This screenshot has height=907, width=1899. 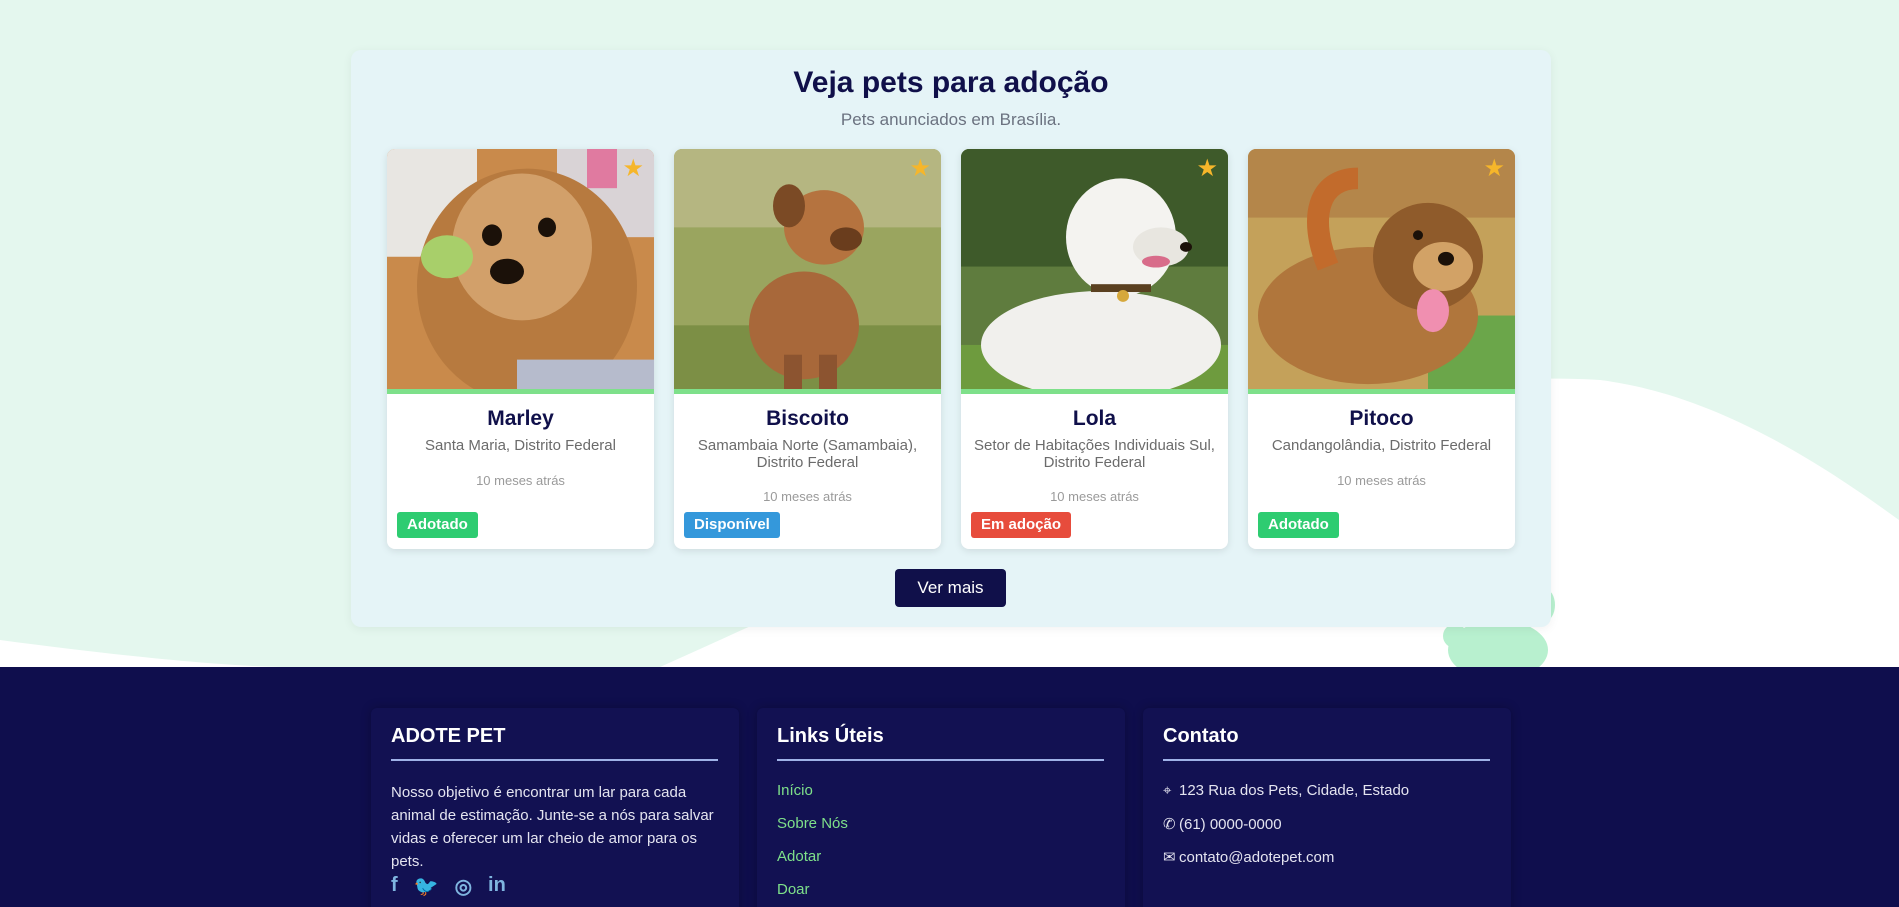 I want to click on envelope-icon: ✉, so click(x=1169, y=857).